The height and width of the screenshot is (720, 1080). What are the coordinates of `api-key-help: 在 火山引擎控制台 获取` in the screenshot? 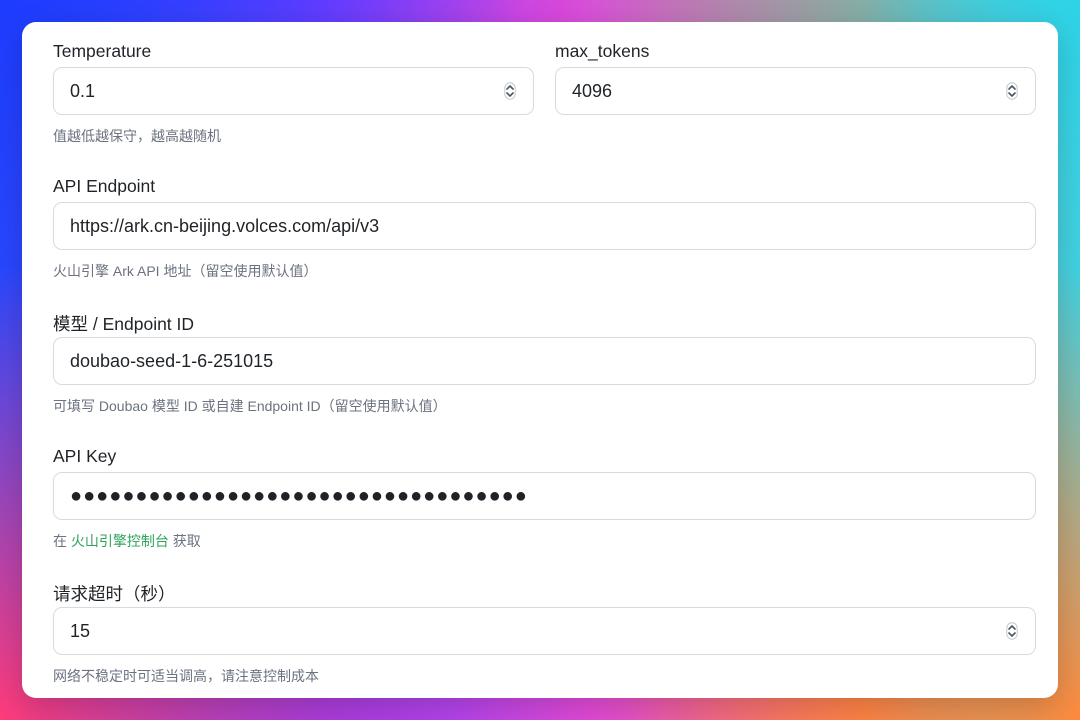 It's located at (127, 541).